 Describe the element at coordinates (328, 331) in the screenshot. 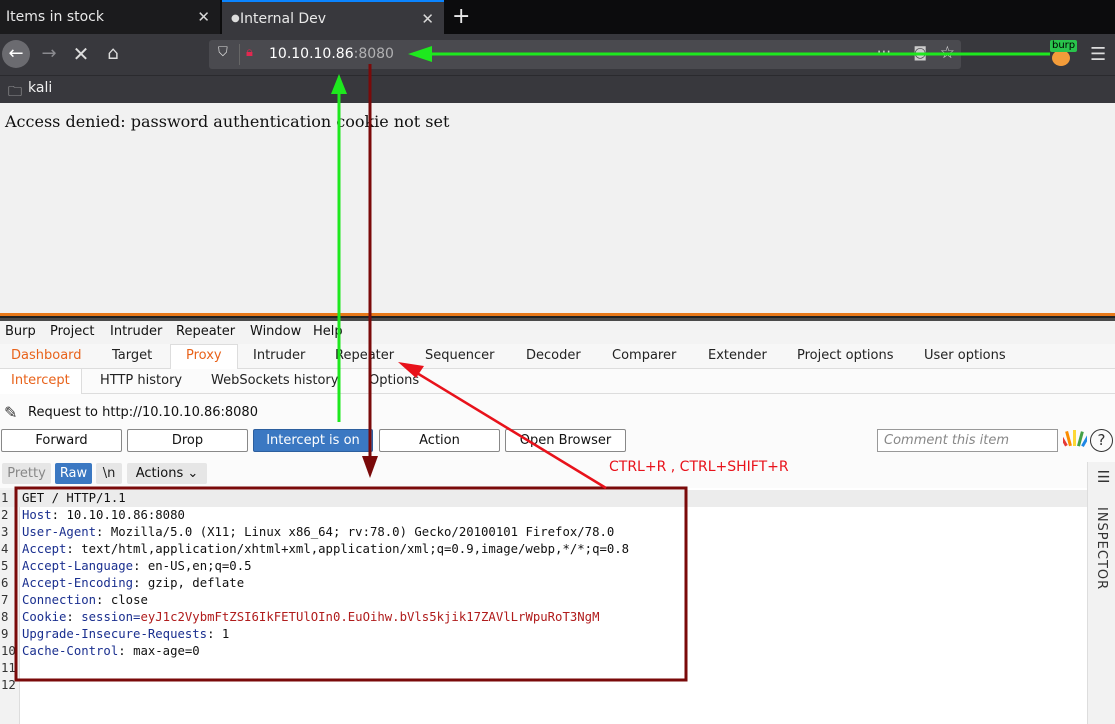

I see `menu-help: Help` at that location.